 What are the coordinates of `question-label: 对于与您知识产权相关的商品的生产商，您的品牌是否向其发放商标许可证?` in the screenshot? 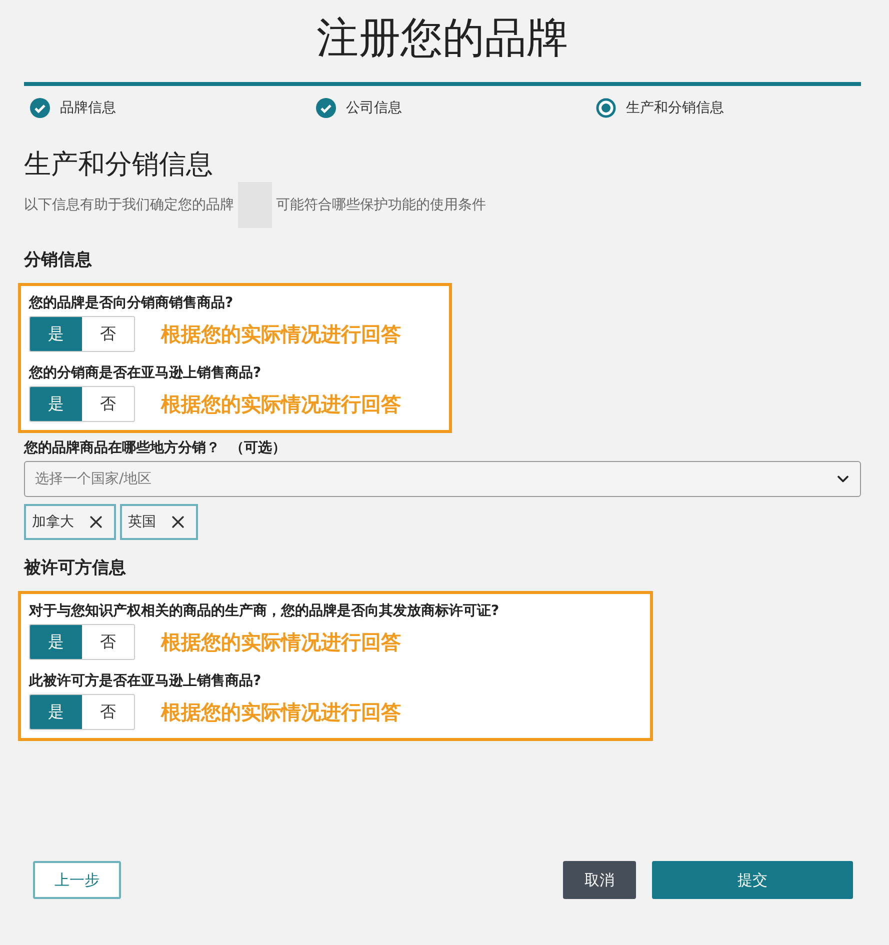 It's located at (264, 611).